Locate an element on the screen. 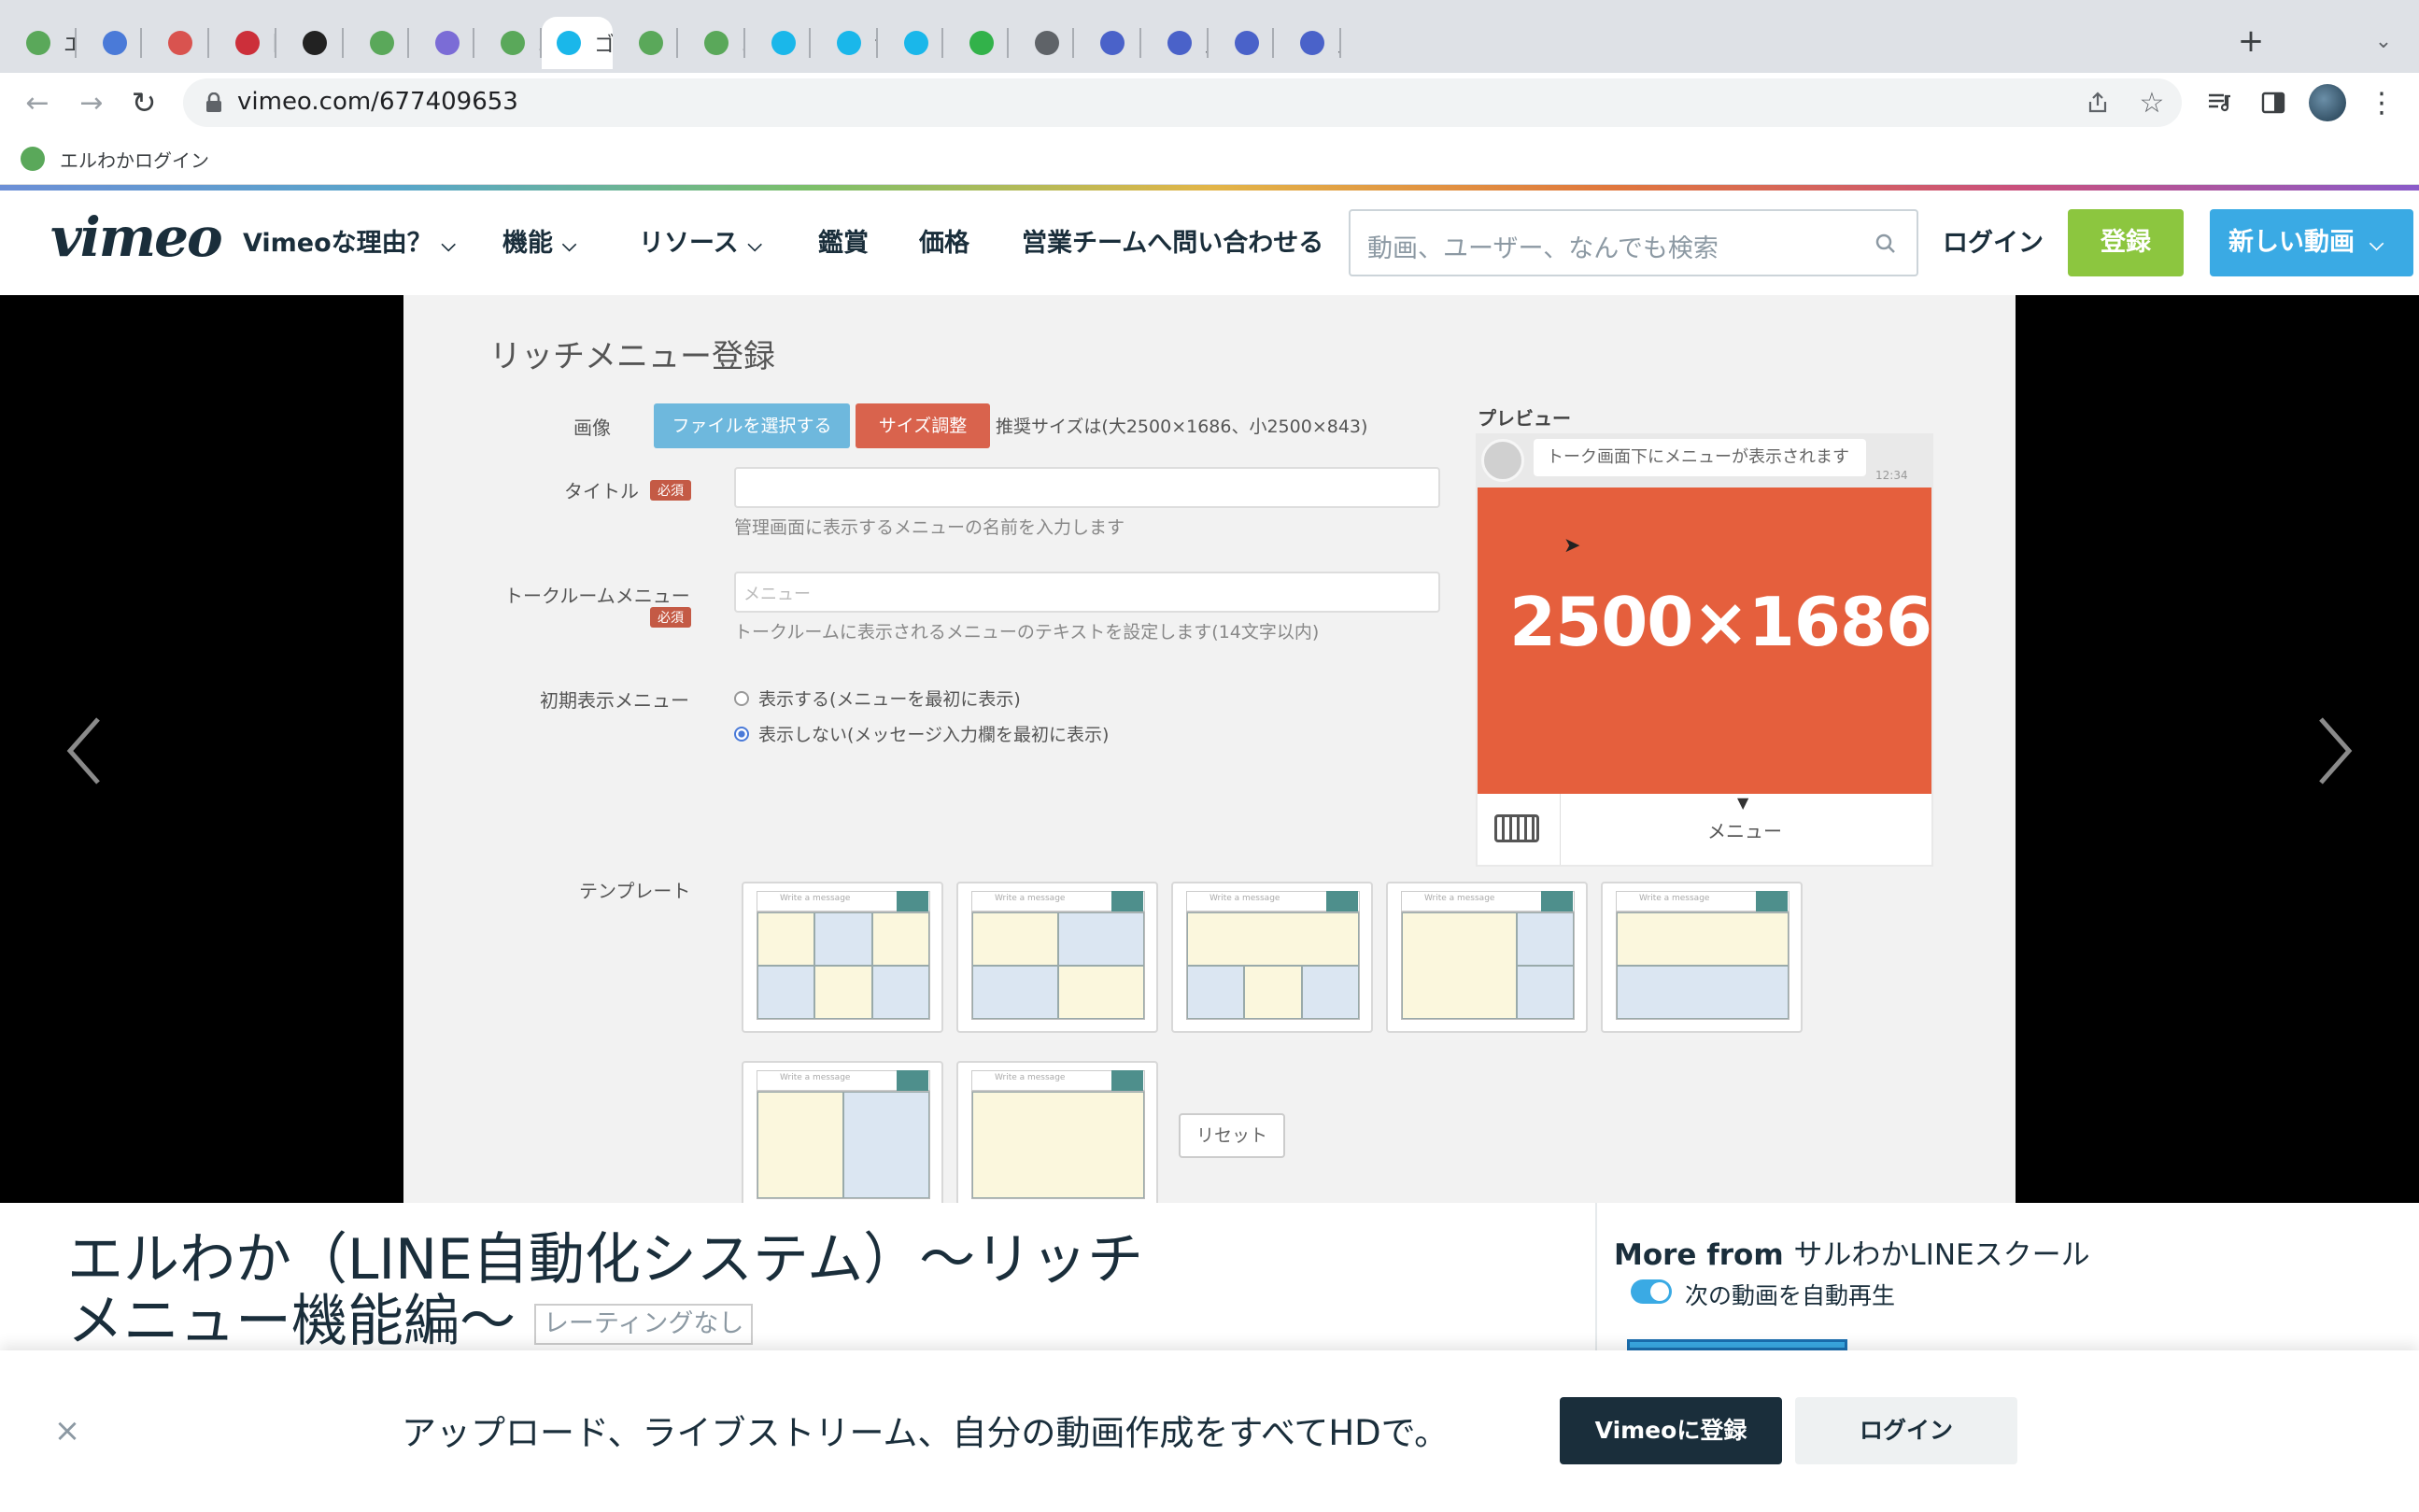  more-from-prefix: More from is located at coordinates (1704, 1255).